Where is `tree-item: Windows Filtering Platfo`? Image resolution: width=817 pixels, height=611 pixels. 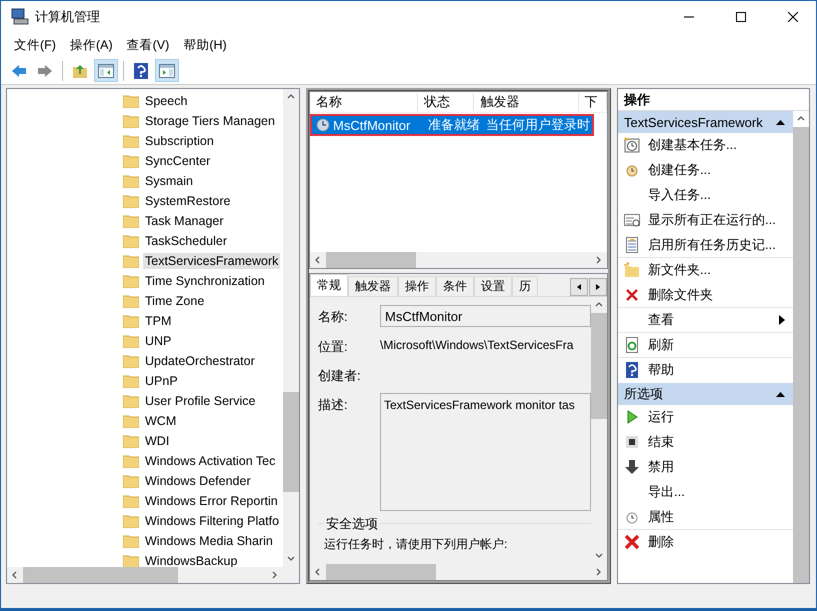
tree-item: Windows Filtering Platfo is located at coordinates (212, 521).